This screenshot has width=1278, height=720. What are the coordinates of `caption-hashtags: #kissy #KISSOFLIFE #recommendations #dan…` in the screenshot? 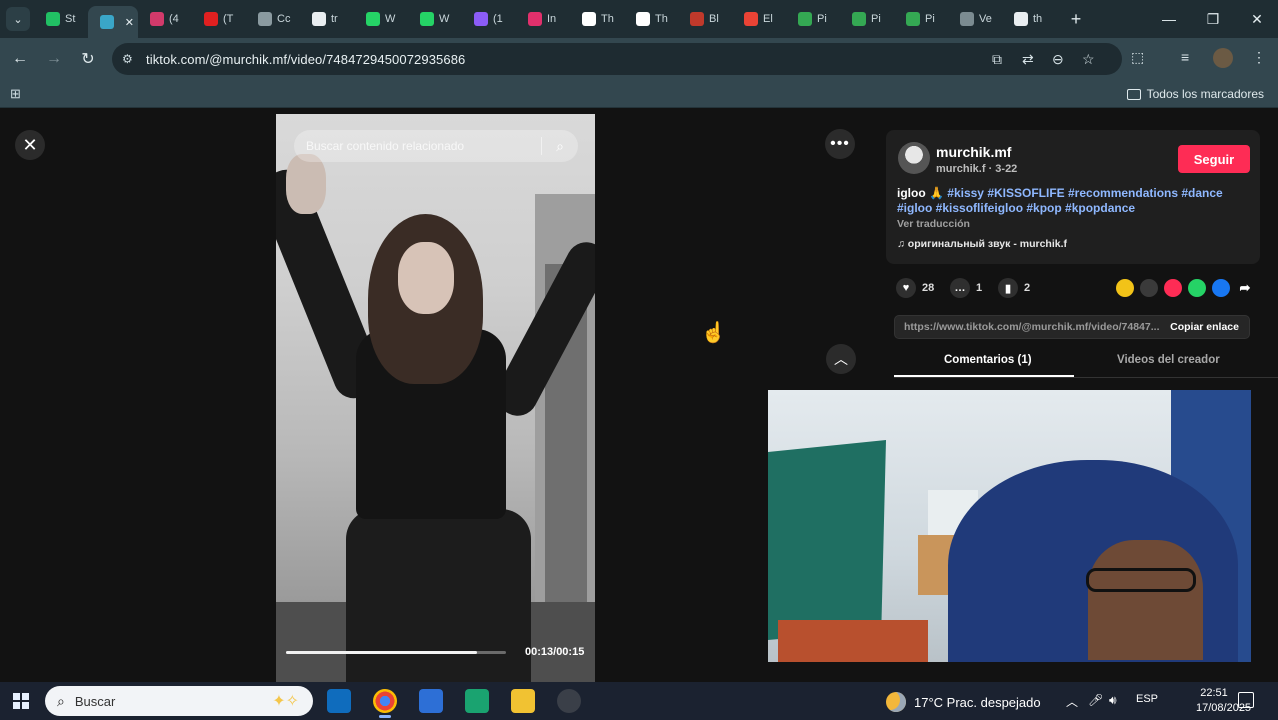 It's located at (1084, 193).